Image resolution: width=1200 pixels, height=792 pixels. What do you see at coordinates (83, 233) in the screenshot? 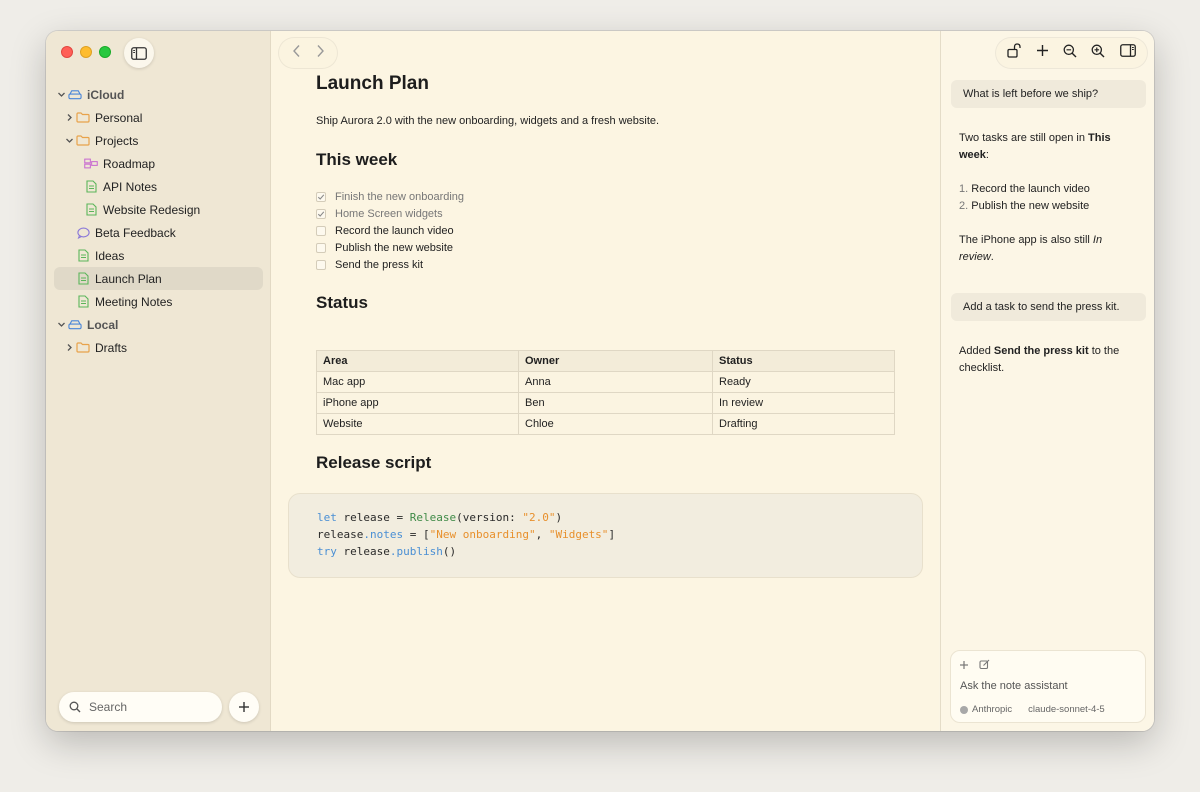
I see `chat-bubble-icon` at bounding box center [83, 233].